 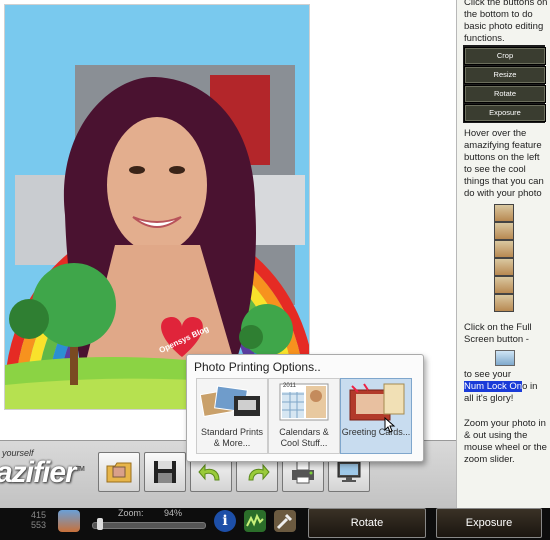 I want to click on image-width: 415, so click(x=38, y=515).